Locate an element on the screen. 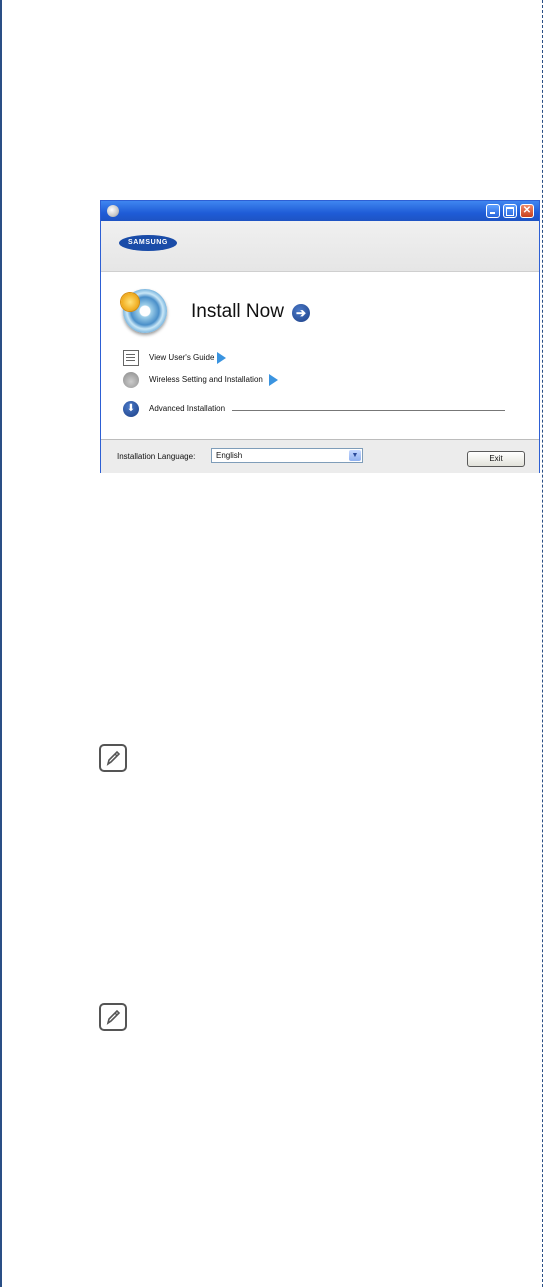 This screenshot has height=1287, width=544. installer-footer: Installation Language: English ▼ Exit is located at coordinates (320, 456).